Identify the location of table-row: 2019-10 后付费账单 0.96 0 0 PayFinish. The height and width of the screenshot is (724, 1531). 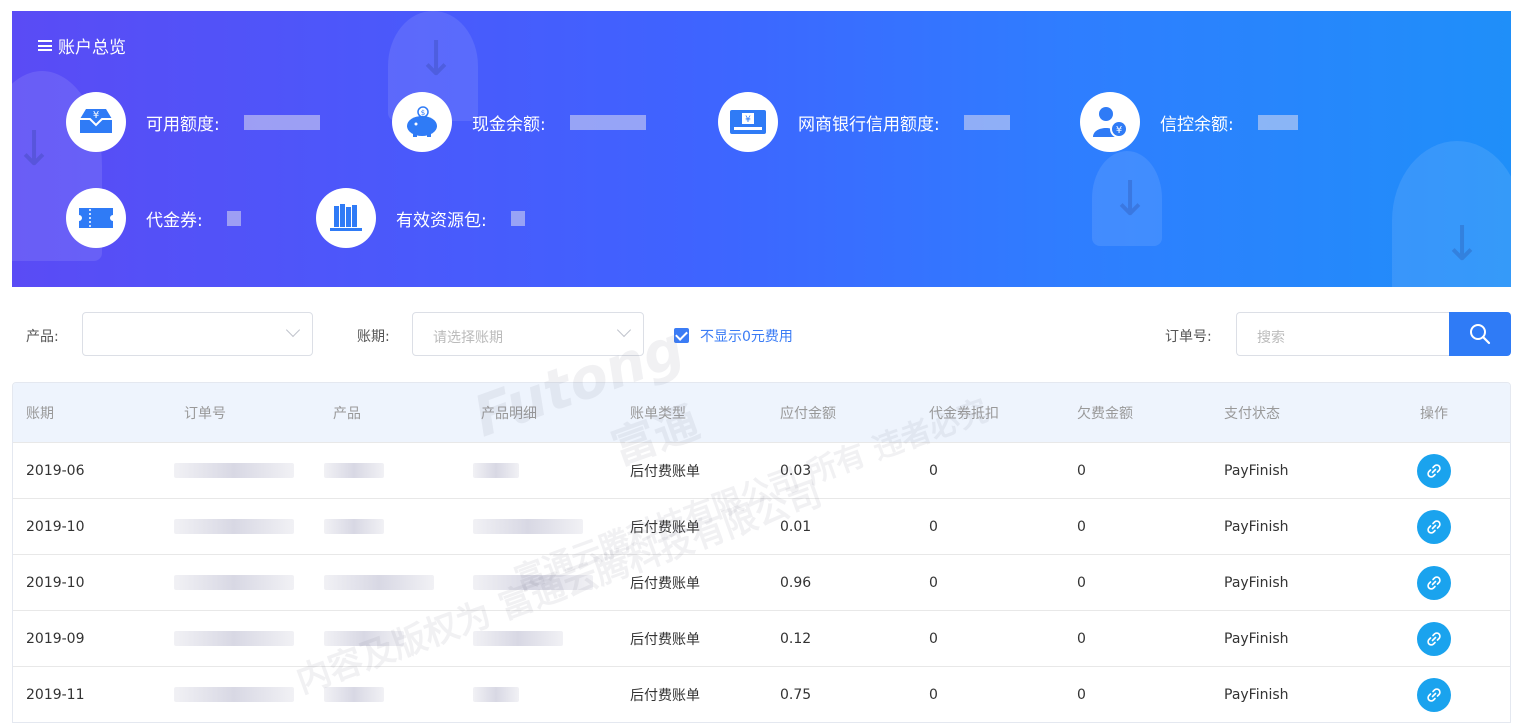
(761, 582).